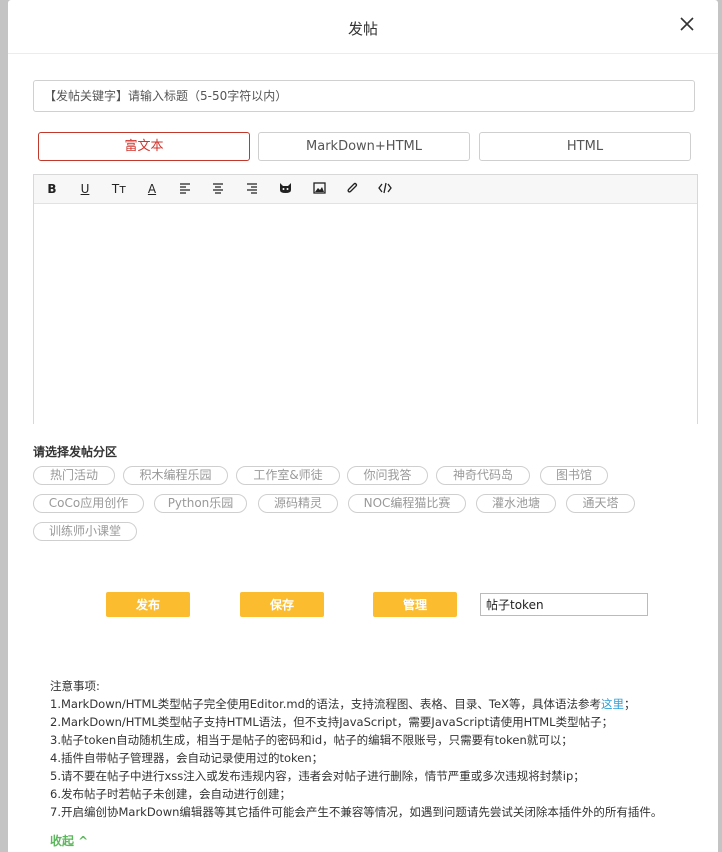 Image resolution: width=722 pixels, height=852 pixels. I want to click on tab-rich-text: 富文本, so click(144, 146).